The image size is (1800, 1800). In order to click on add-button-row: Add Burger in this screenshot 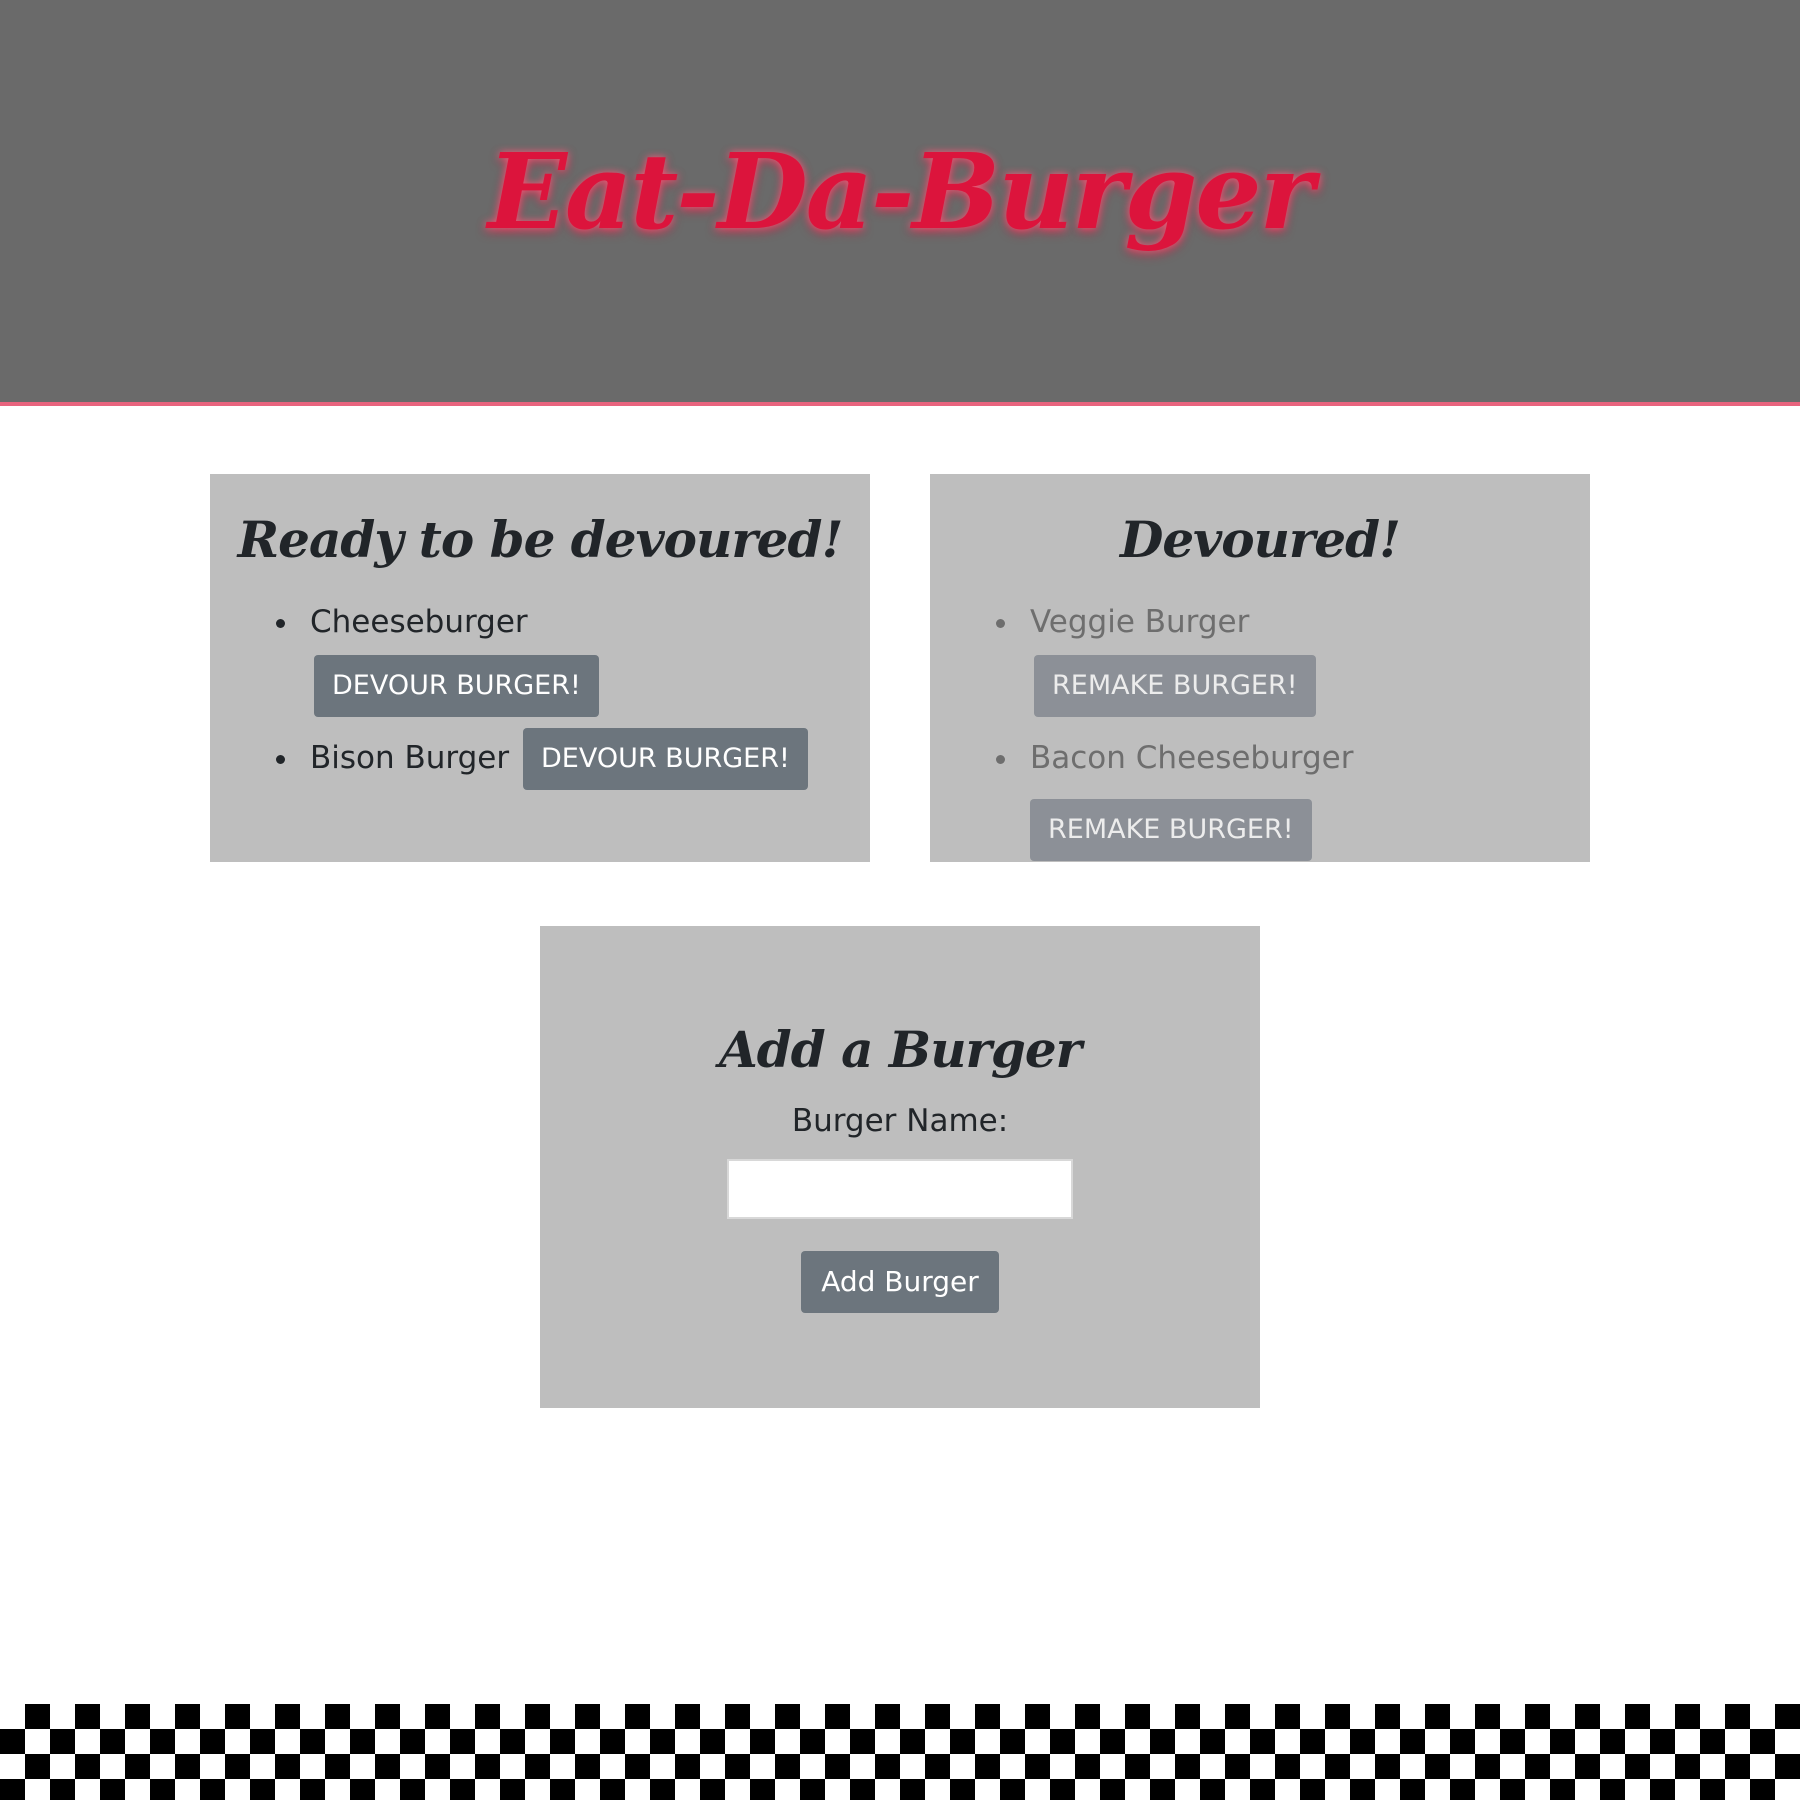, I will do `click(900, 1282)`.